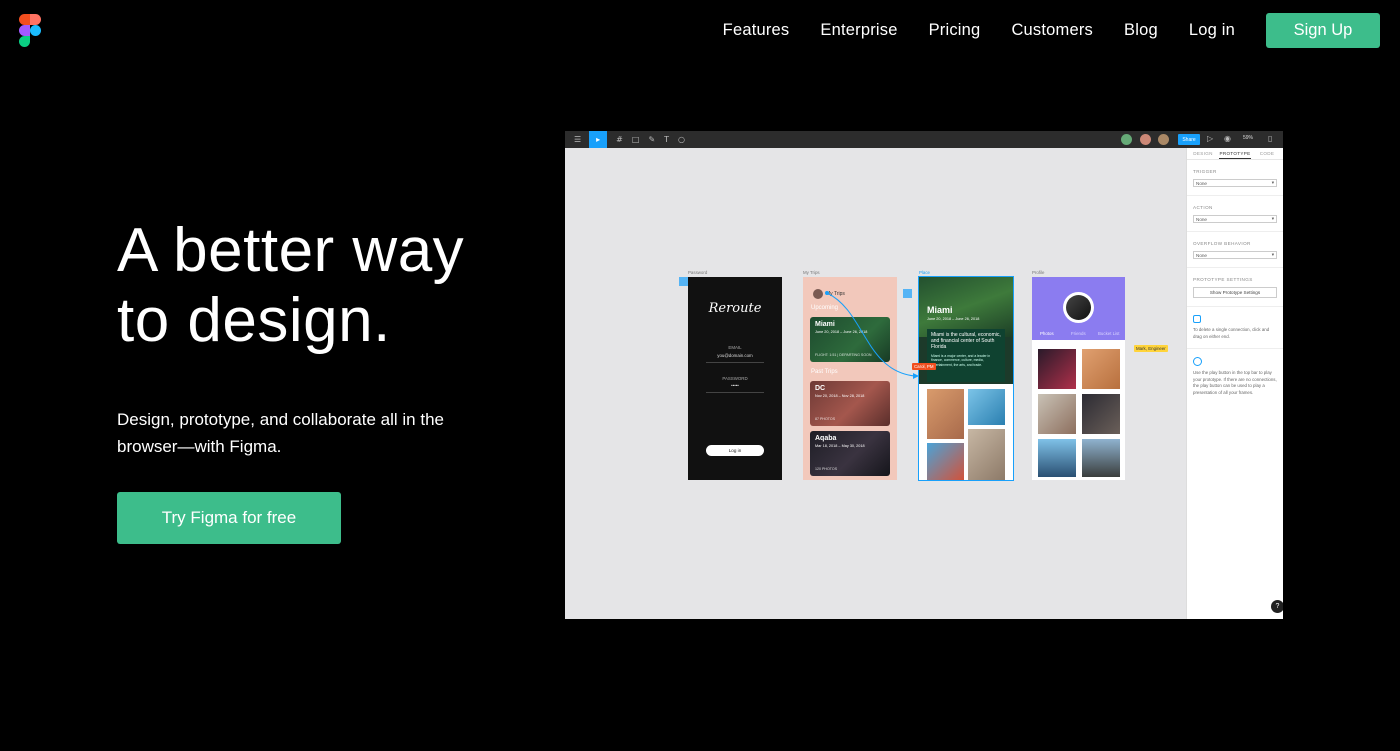  Describe the element at coordinates (1052, 30) in the screenshot. I see `nav-customers: Customers` at that location.